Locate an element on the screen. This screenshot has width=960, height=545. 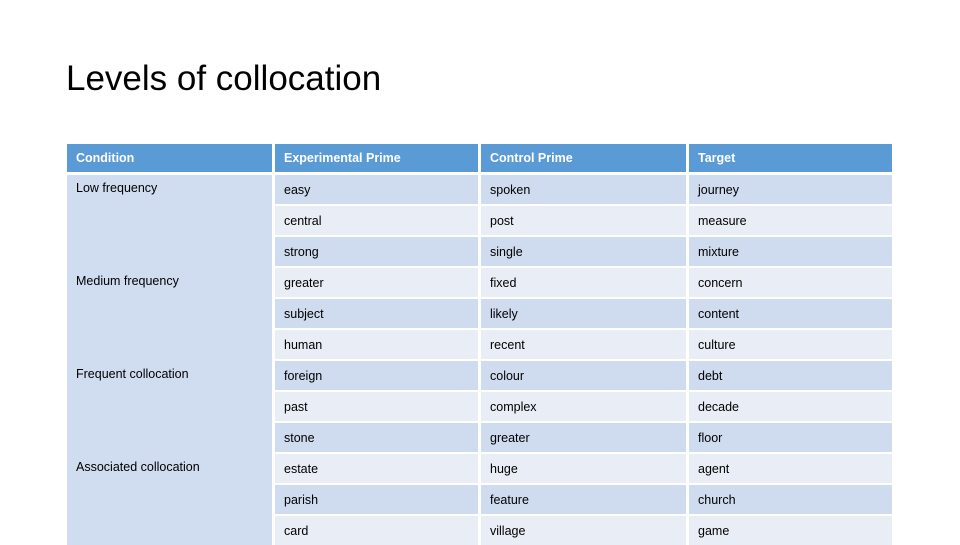
target-cell: culture is located at coordinates (790, 345).